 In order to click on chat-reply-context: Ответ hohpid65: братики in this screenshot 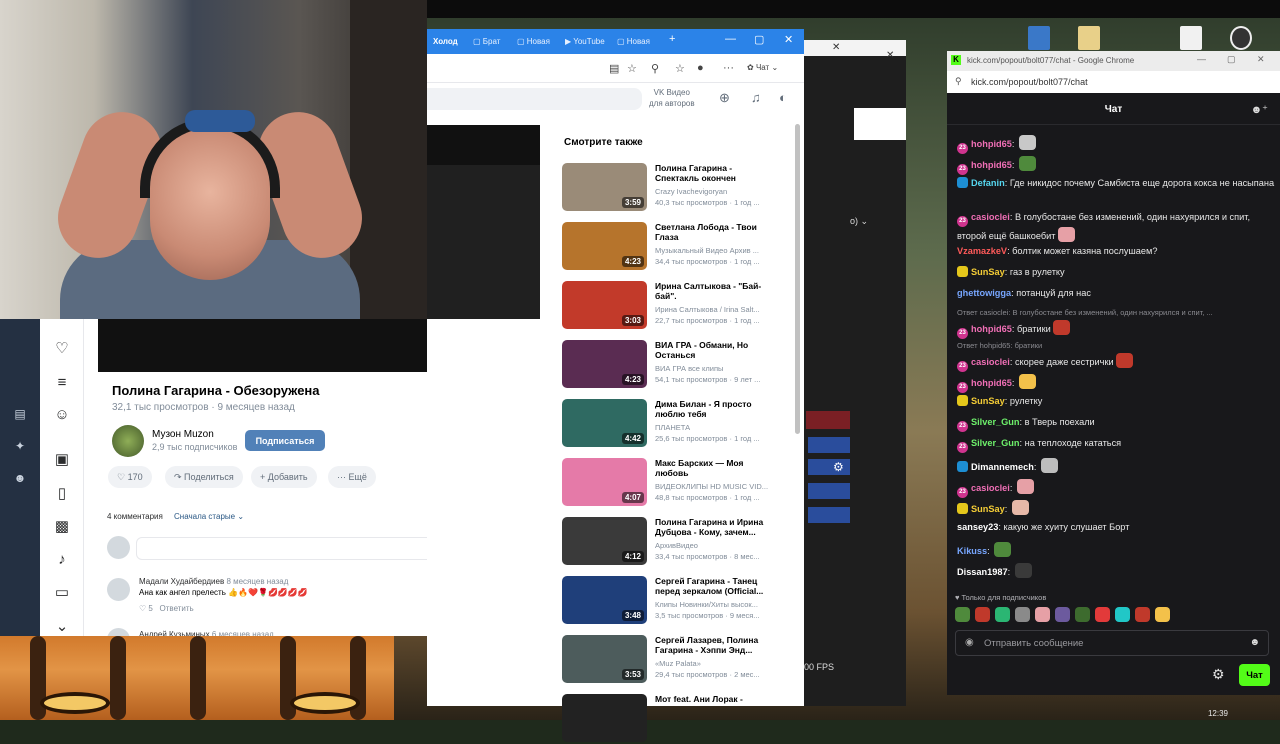, I will do `click(1116, 345)`.